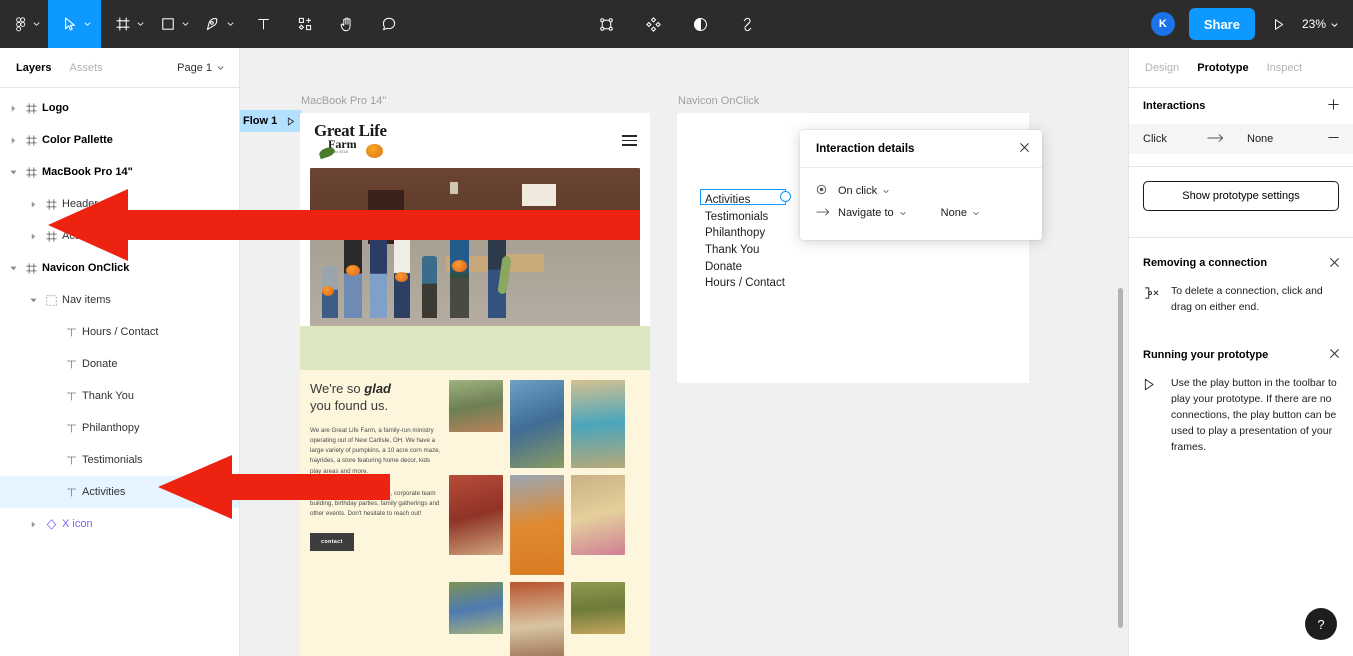 This screenshot has height=656, width=1353. Describe the element at coordinates (1120, 458) in the screenshot. I see `canvas-vertical-scrollbar` at that location.